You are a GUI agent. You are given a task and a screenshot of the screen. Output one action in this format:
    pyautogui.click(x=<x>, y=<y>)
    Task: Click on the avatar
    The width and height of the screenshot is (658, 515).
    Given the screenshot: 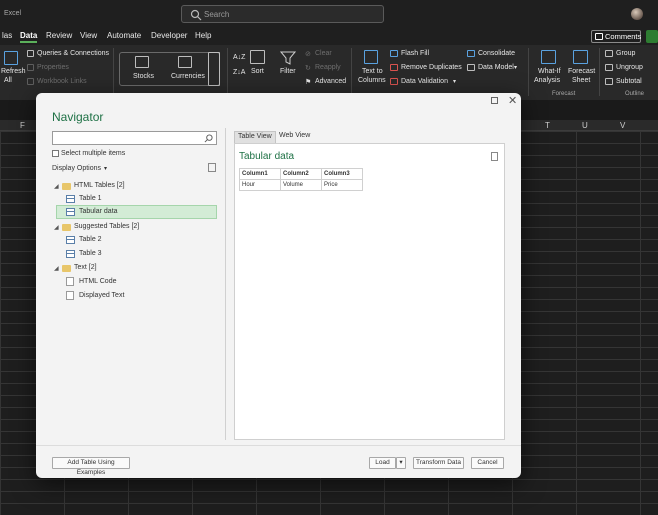 What is the action you would take?
    pyautogui.click(x=637, y=14)
    